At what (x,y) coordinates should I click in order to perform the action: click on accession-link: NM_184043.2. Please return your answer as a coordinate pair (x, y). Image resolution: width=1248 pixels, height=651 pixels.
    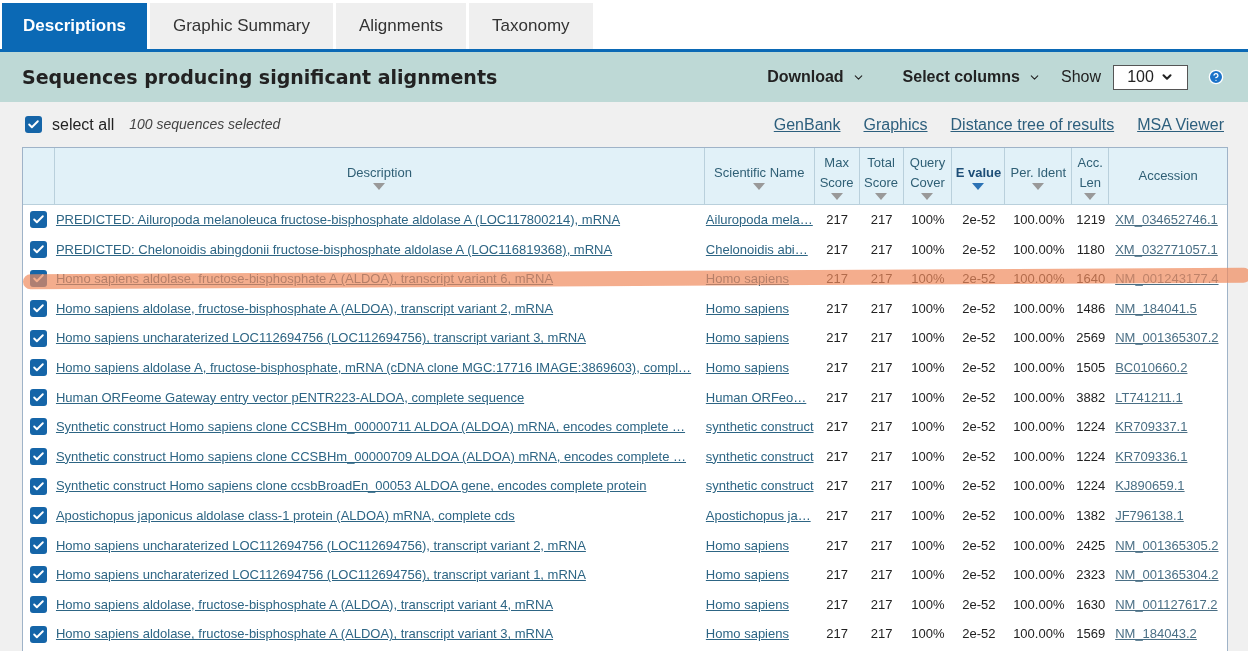
    Looking at the image, I should click on (1156, 634).